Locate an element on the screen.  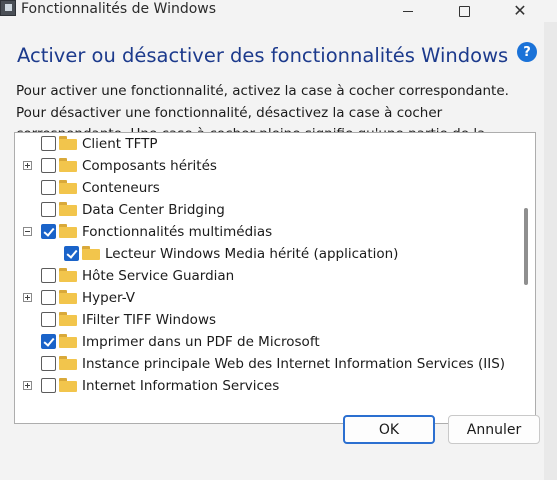
window-edge is located at coordinates (550, 251).